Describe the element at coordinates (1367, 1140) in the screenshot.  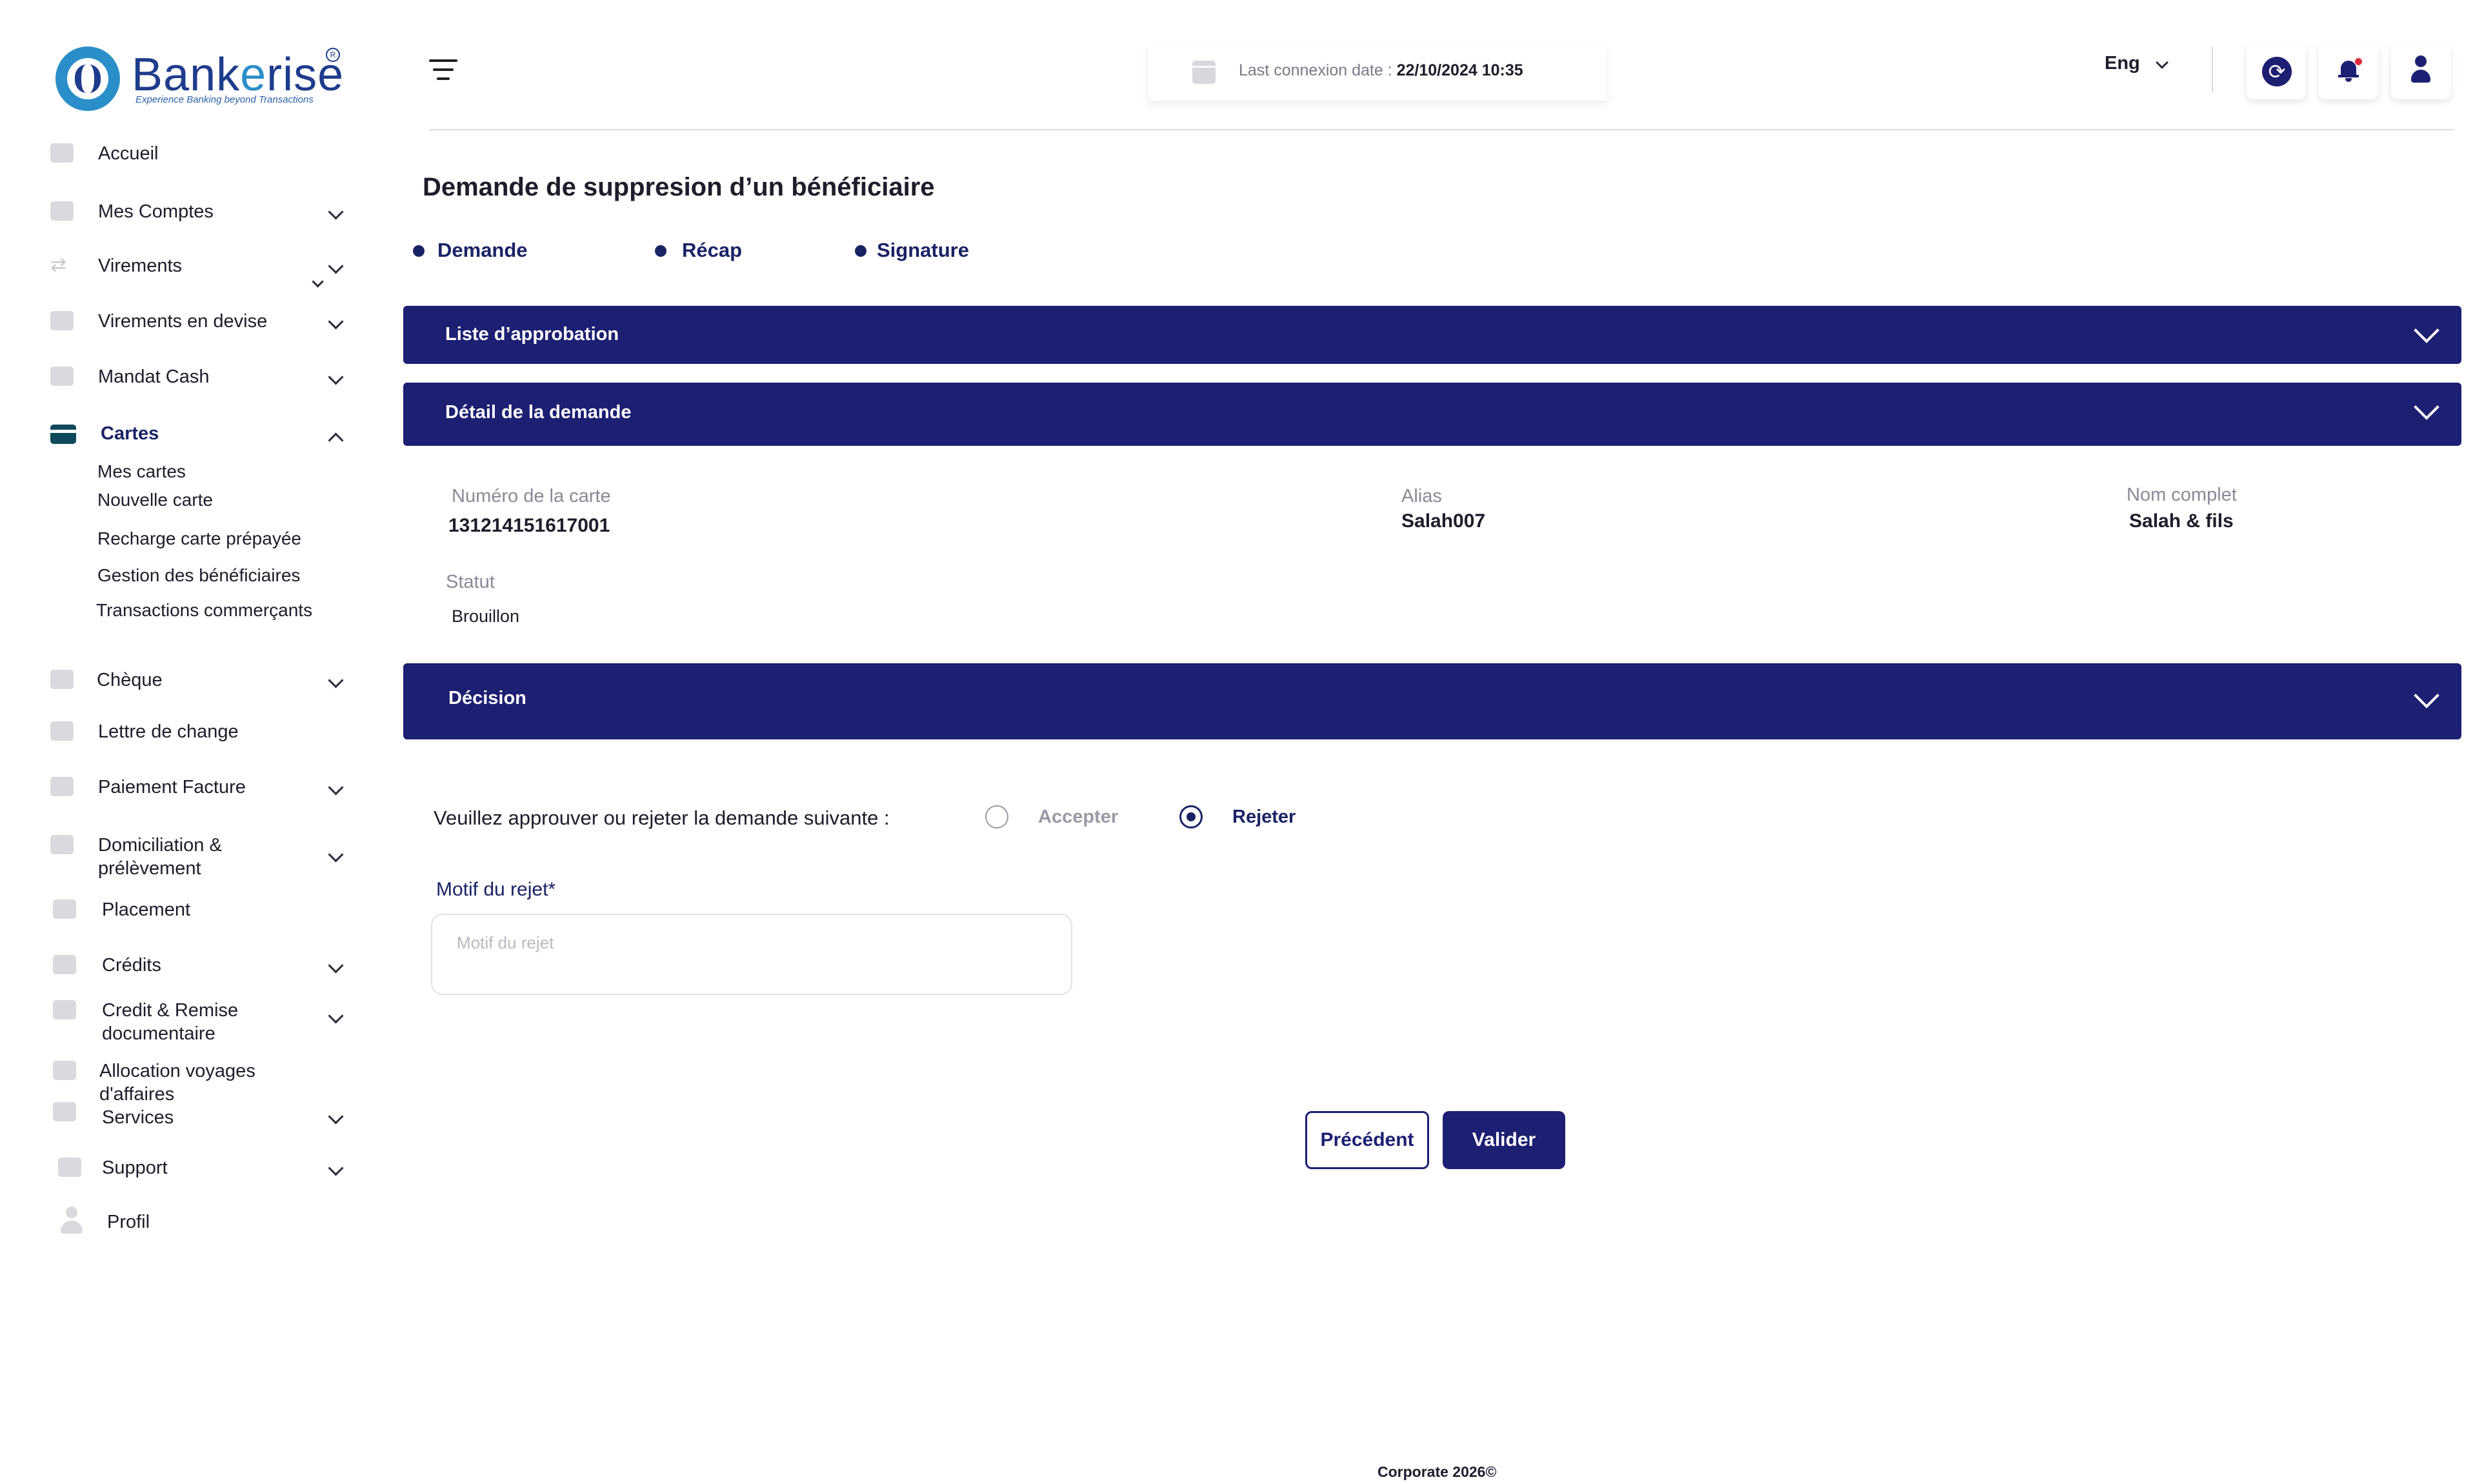
I see `previous-button: Précédent` at that location.